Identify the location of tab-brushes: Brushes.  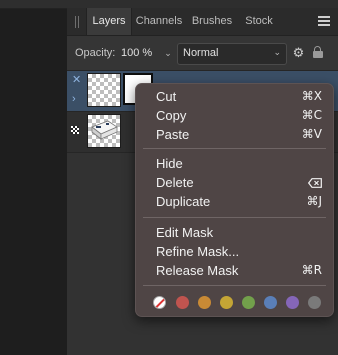
(212, 21).